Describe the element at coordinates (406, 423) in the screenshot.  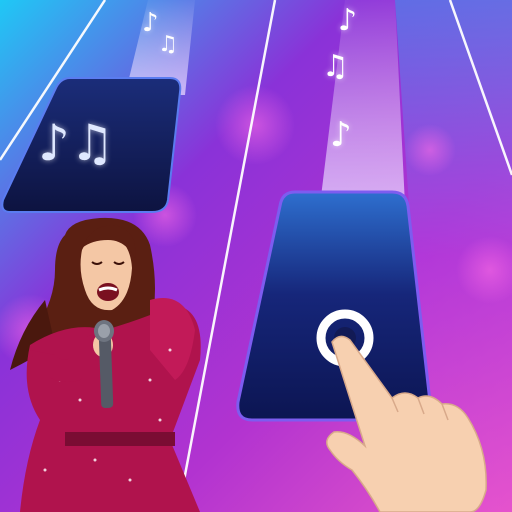
I see `pointing-hand-icon` at that location.